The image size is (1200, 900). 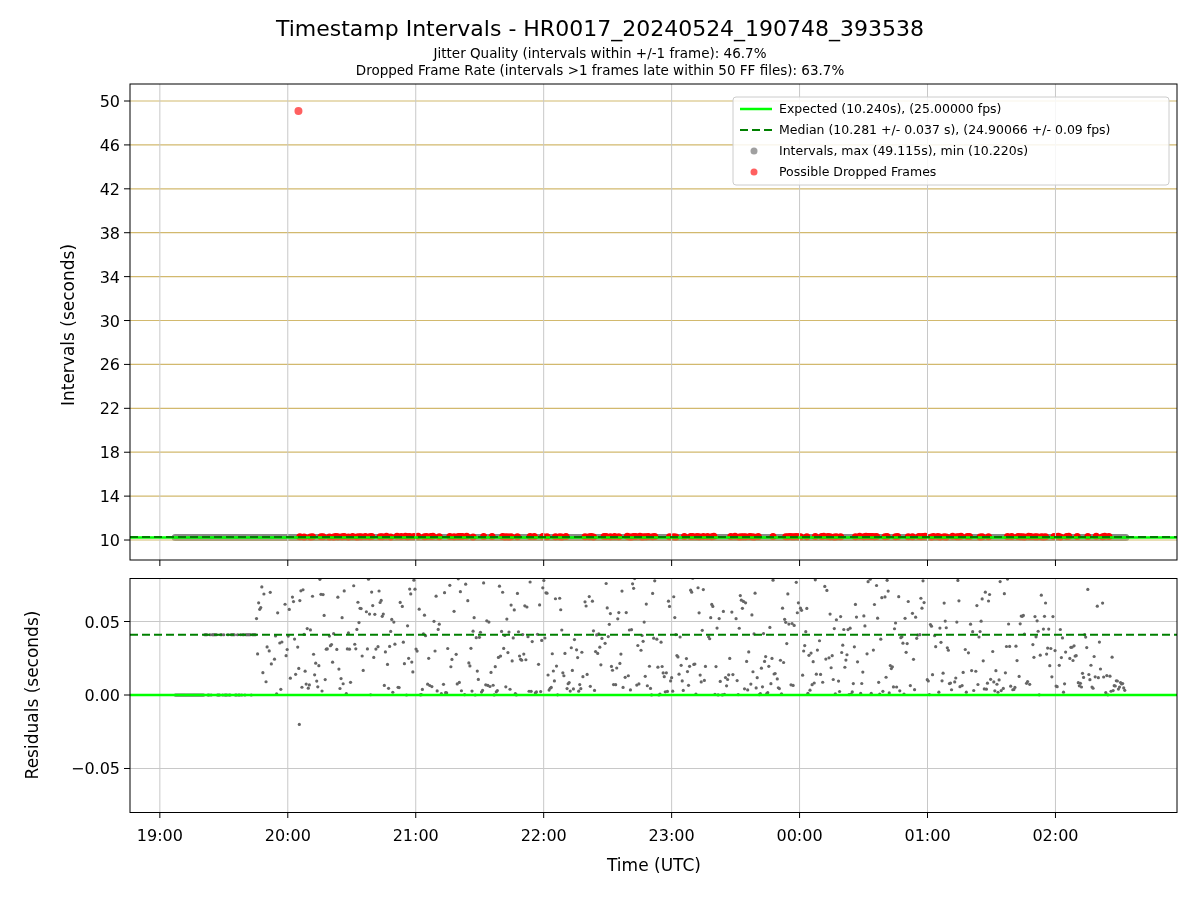 I want to click on legend-label: Possible Dropped Frames, so click(x=858, y=171).